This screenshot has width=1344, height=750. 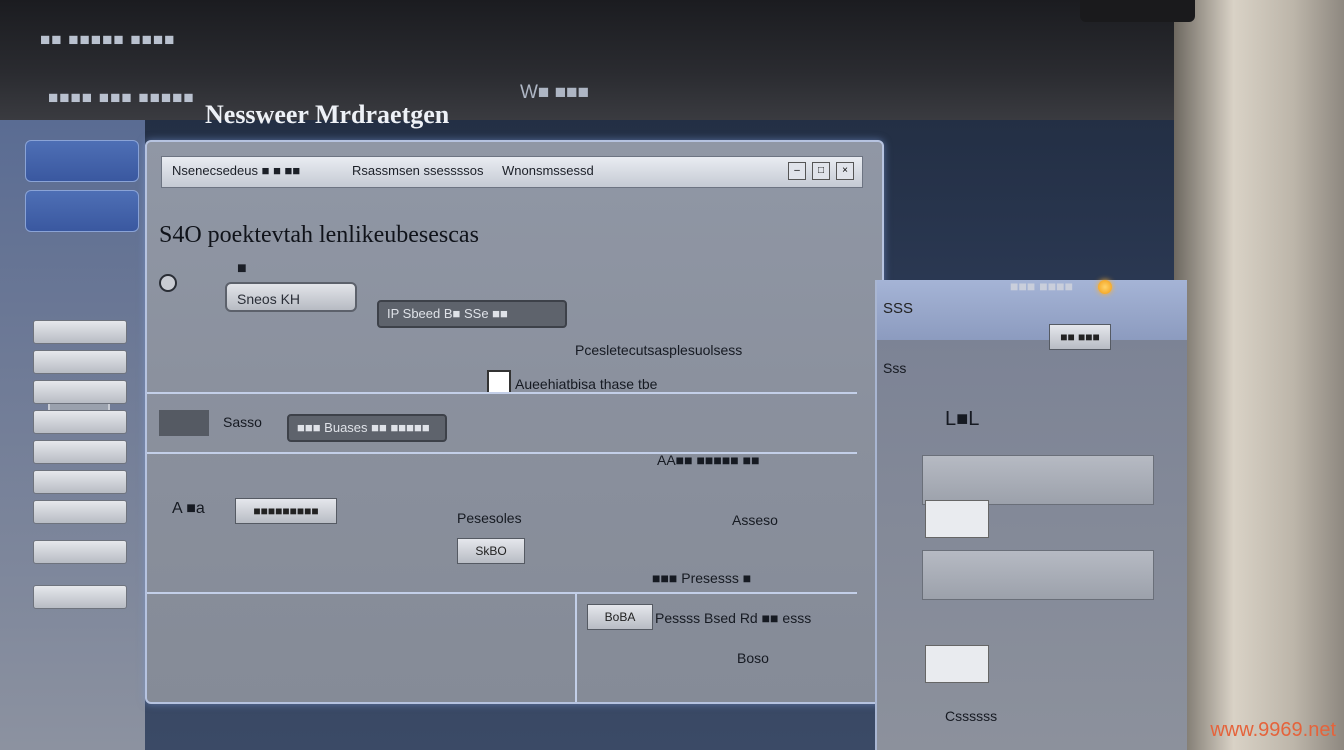 I want to click on app-title: Nessweer Mrdraetgen, so click(x=327, y=114).